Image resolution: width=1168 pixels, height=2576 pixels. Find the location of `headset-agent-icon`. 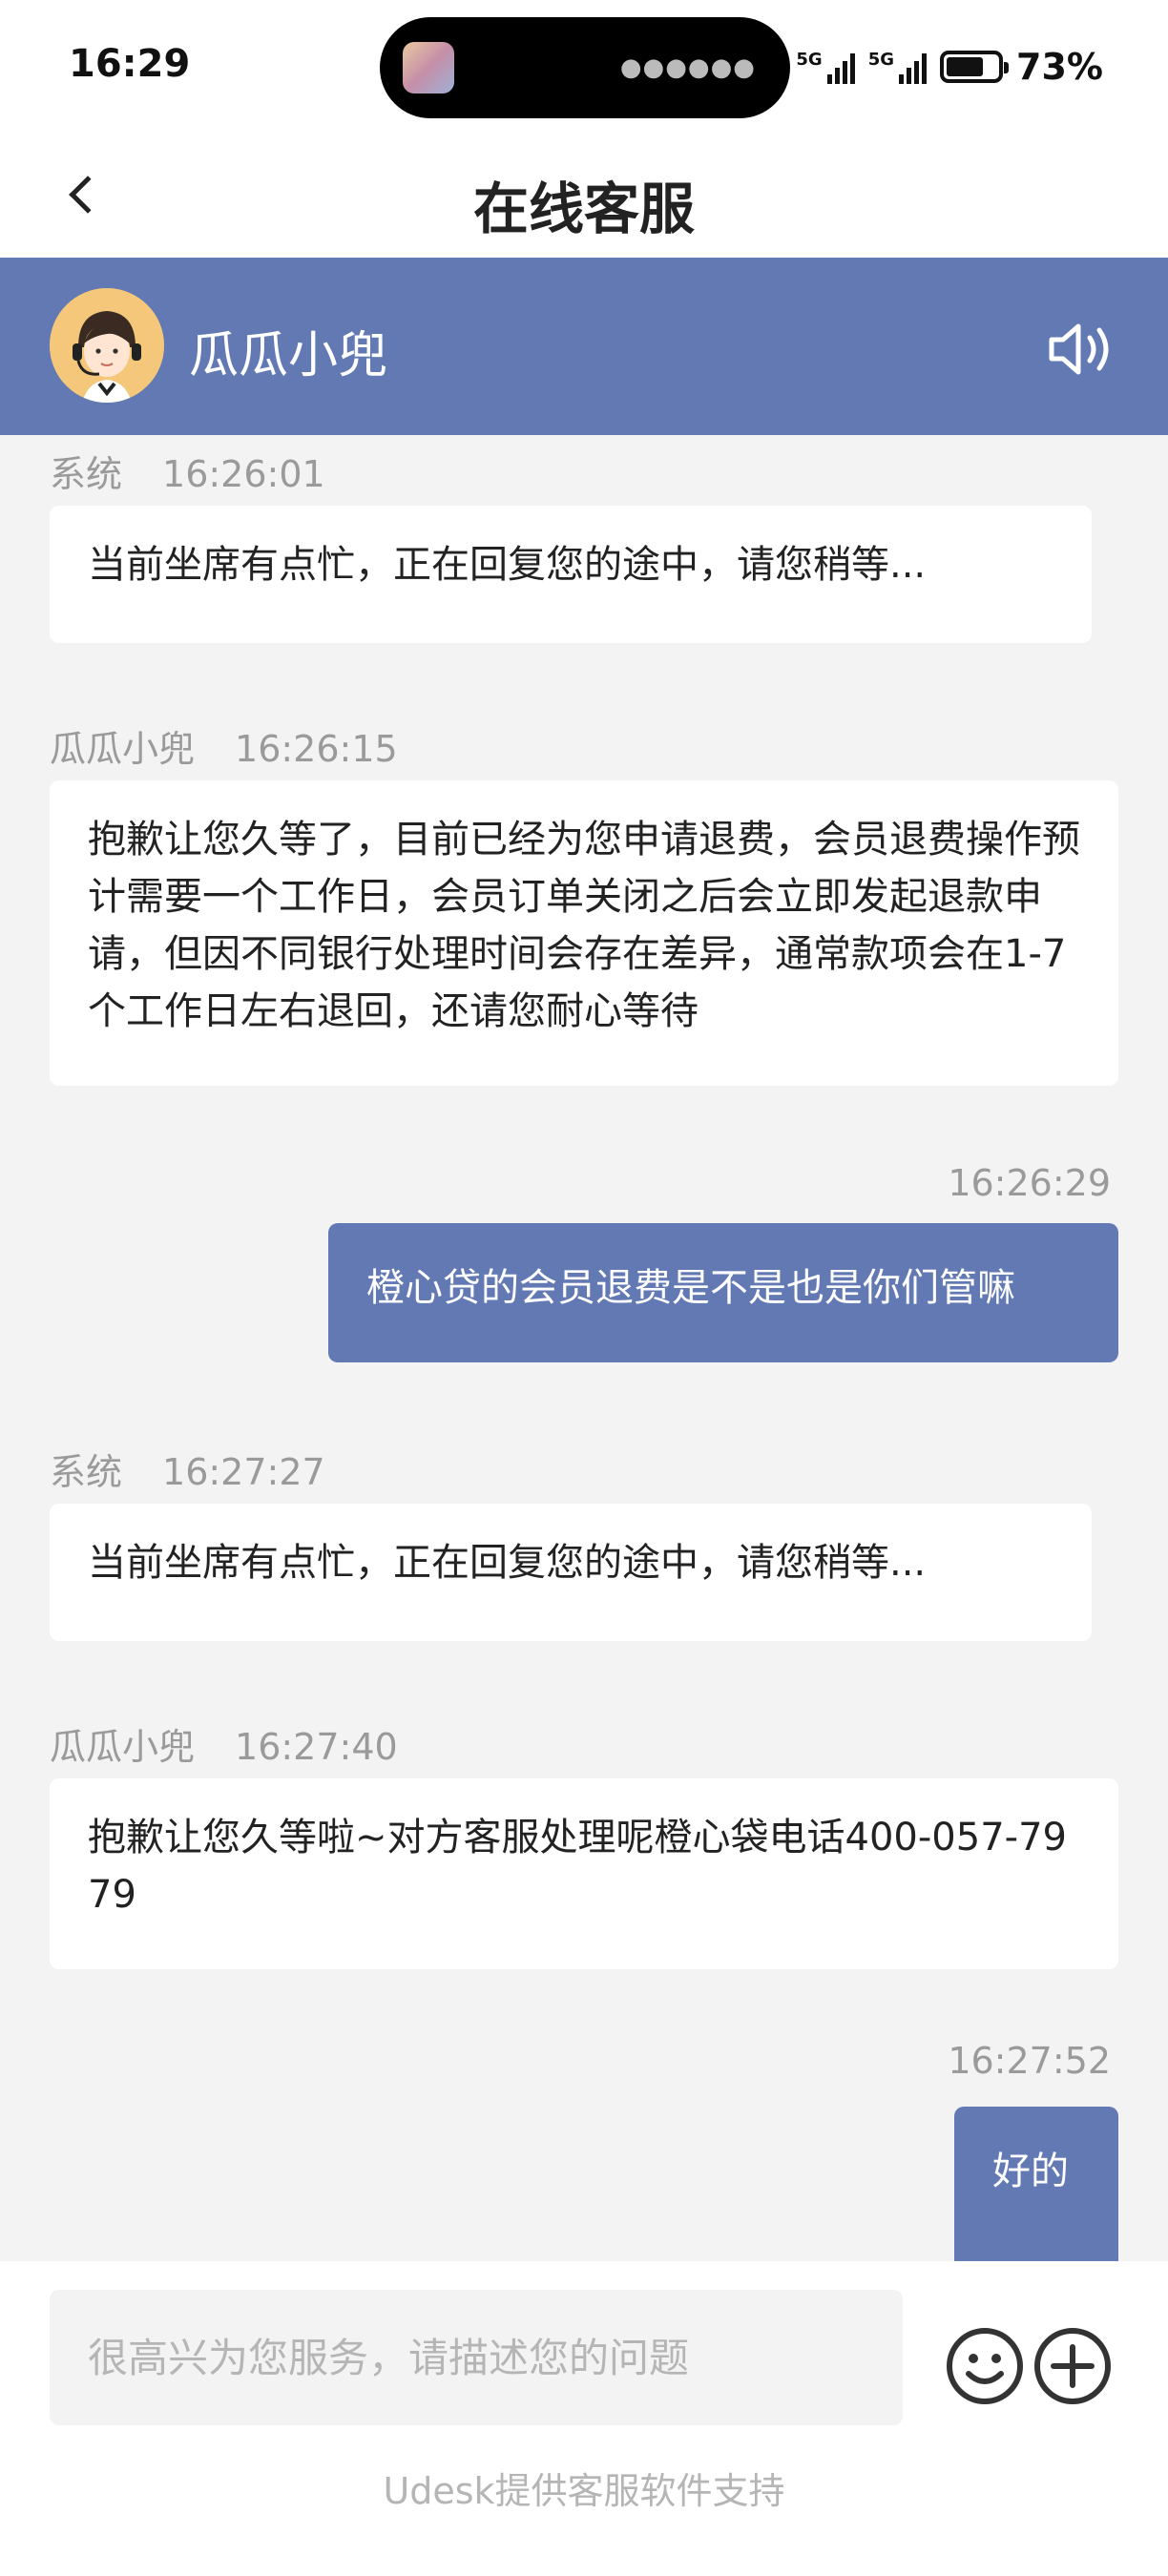

headset-agent-icon is located at coordinates (107, 345).